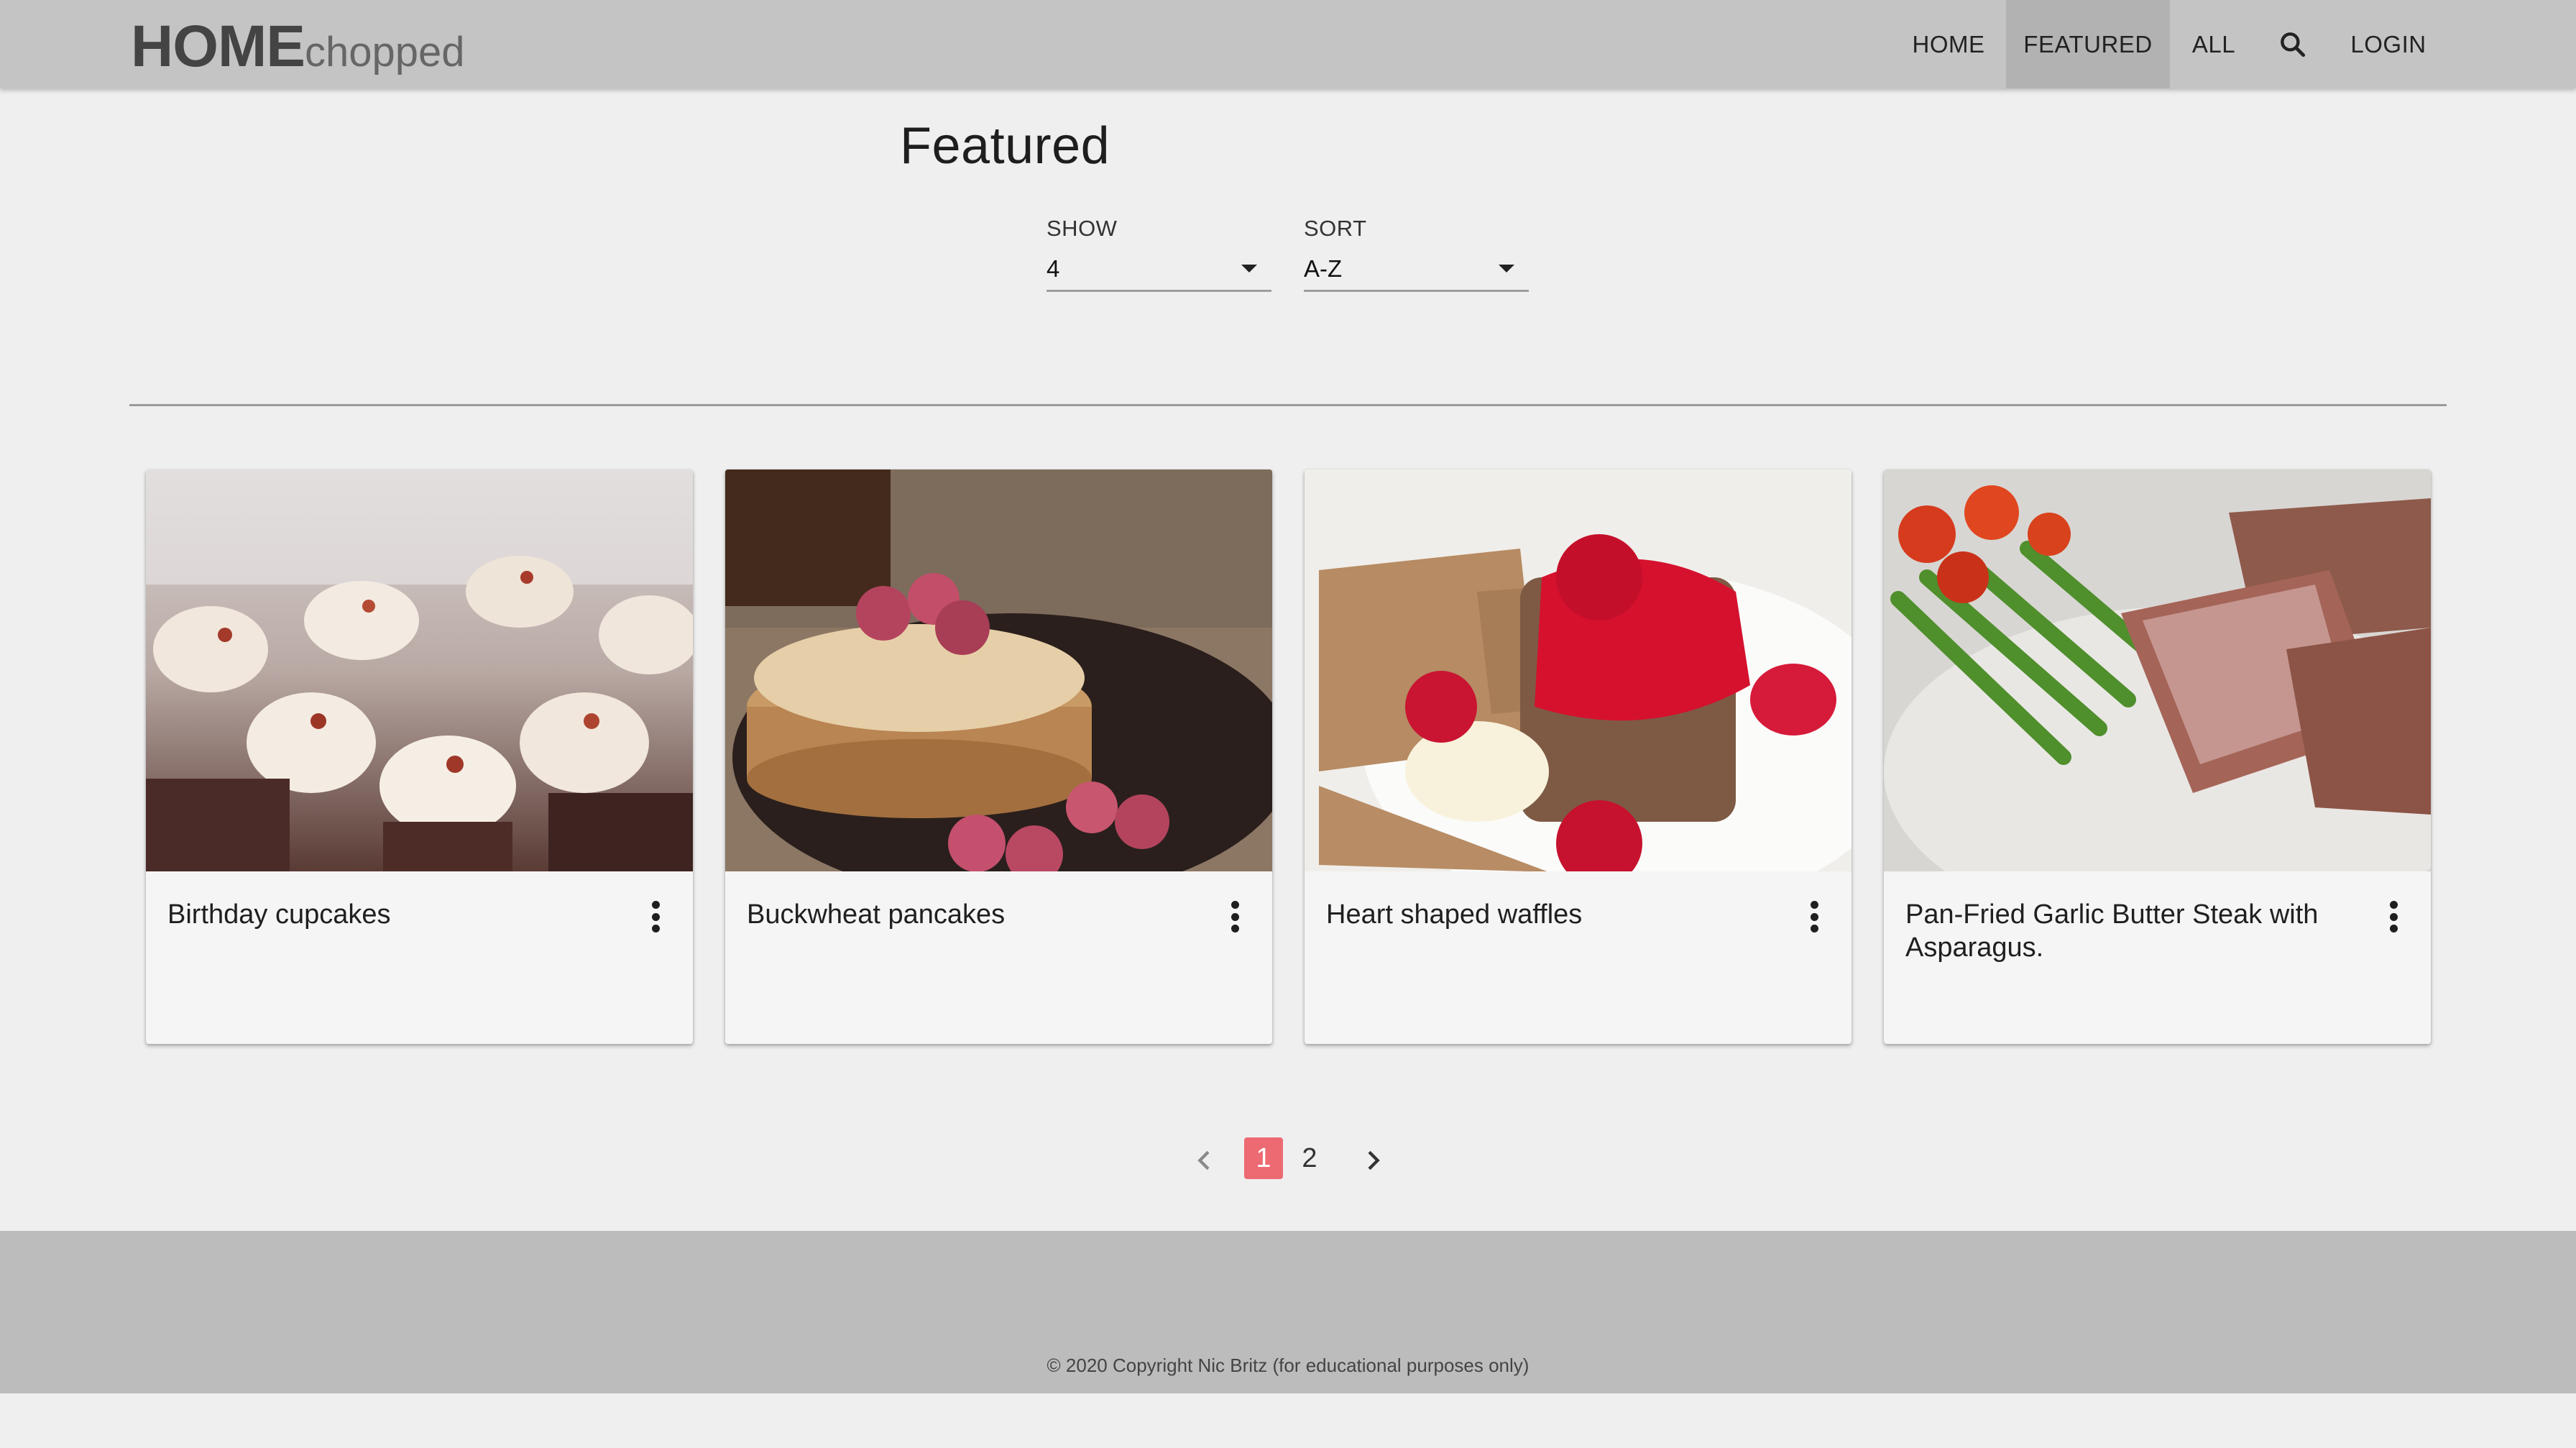 The height and width of the screenshot is (1448, 2576). I want to click on recipe-image-cupcakes, so click(419, 670).